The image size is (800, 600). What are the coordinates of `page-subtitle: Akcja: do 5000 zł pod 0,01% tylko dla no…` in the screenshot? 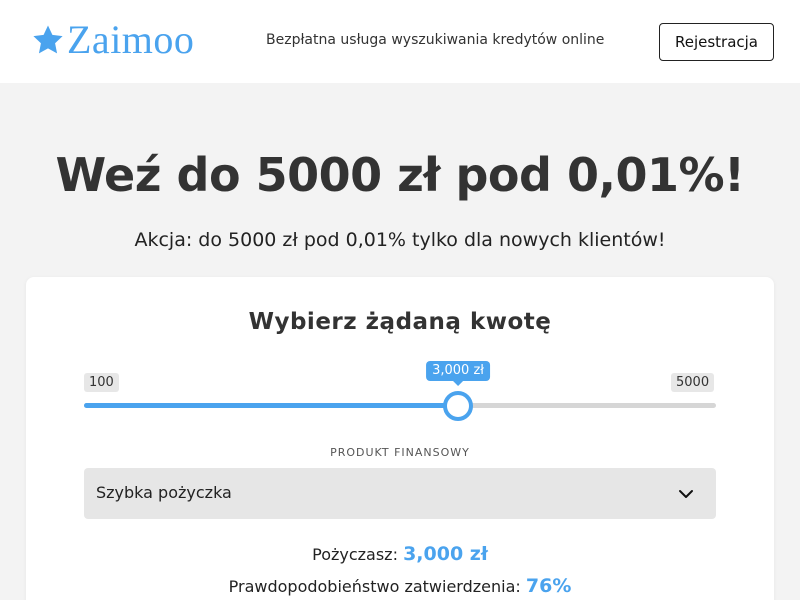 It's located at (400, 240).